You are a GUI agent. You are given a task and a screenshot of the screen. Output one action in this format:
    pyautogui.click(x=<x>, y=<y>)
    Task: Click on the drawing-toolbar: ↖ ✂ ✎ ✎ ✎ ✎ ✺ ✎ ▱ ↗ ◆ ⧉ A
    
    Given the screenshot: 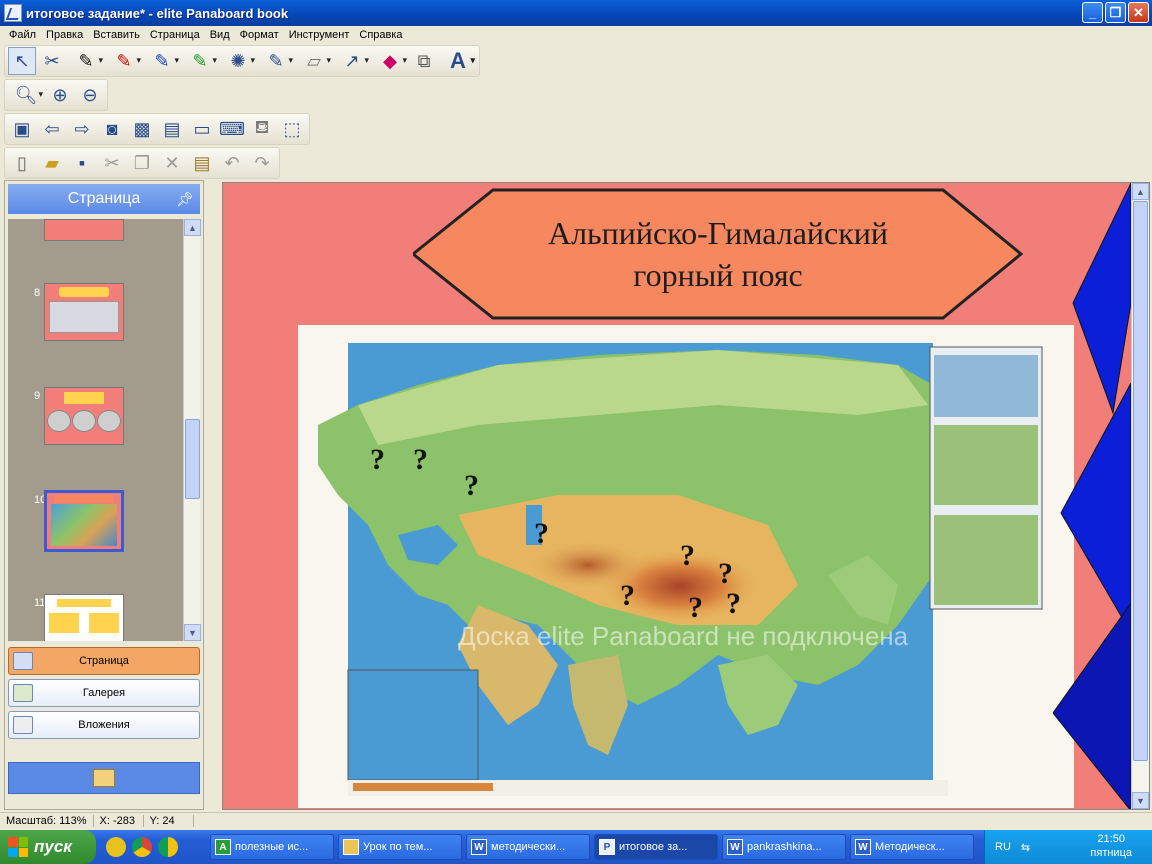 What is the action you would take?
    pyautogui.click(x=242, y=61)
    